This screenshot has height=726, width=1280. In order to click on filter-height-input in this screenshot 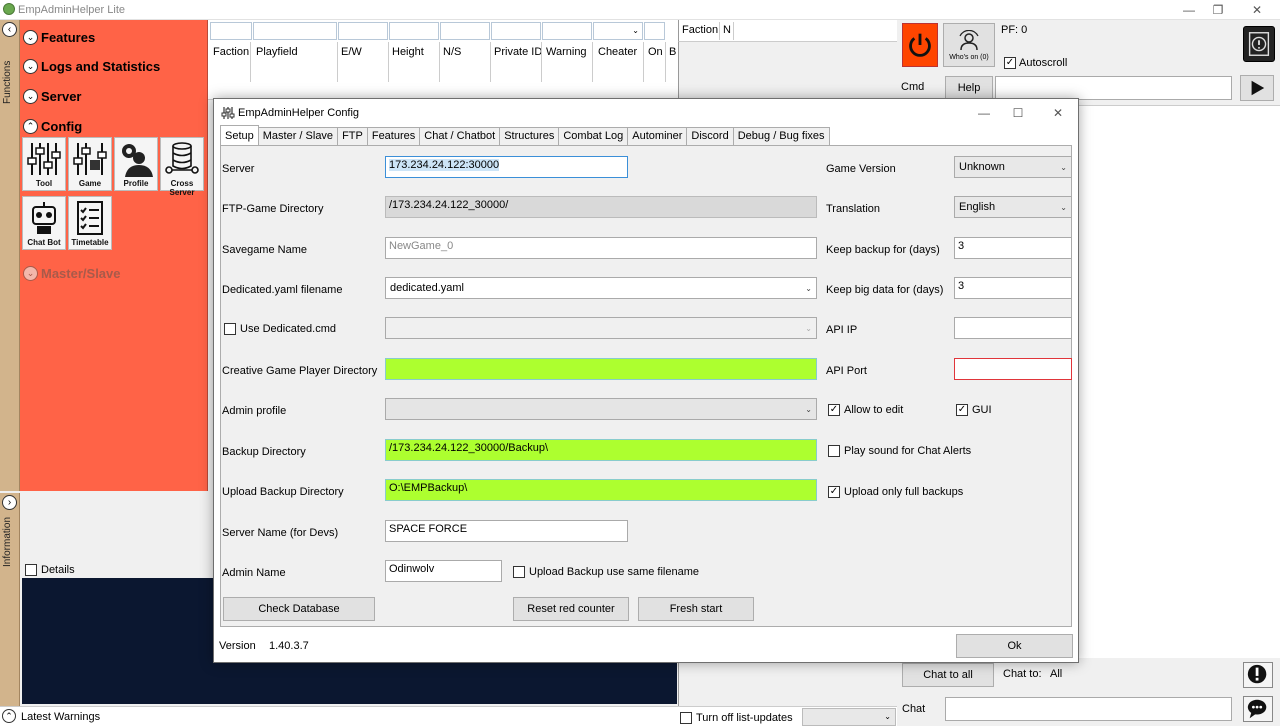, I will do `click(414, 31)`.